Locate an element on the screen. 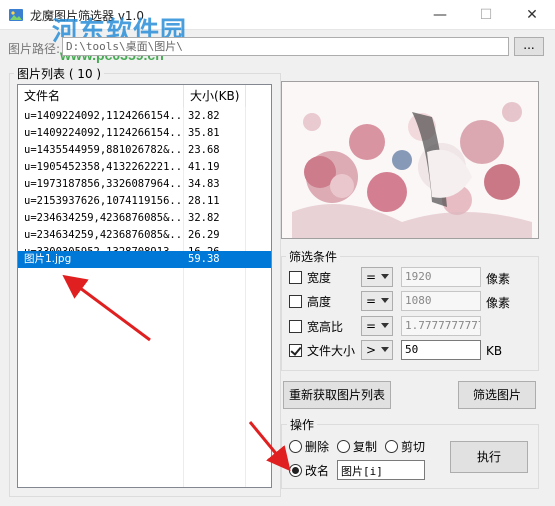 This screenshot has width=555, height=506. cut-label: 剪切 is located at coordinates (413, 447).